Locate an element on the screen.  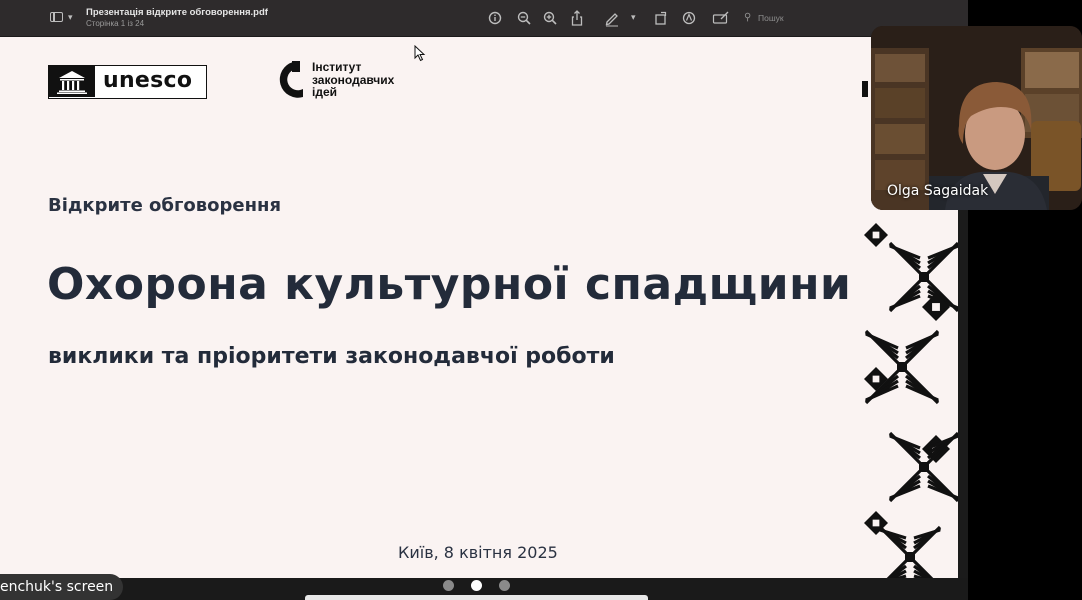
mouse-cursor-icon is located at coordinates (420, 53).